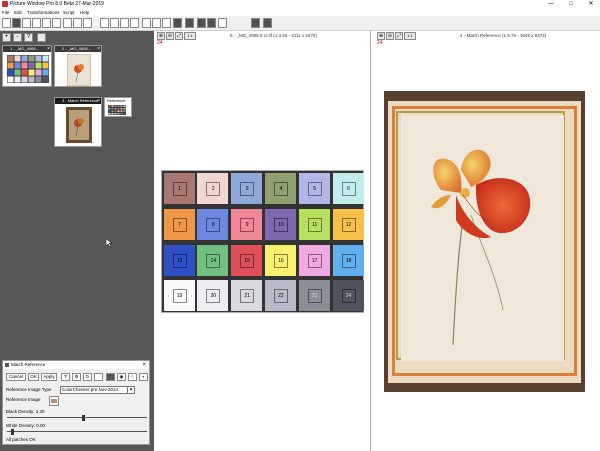 The height and width of the screenshot is (451, 600). Describe the element at coordinates (49, 377) in the screenshot. I see `apply-button: Apply` at that location.